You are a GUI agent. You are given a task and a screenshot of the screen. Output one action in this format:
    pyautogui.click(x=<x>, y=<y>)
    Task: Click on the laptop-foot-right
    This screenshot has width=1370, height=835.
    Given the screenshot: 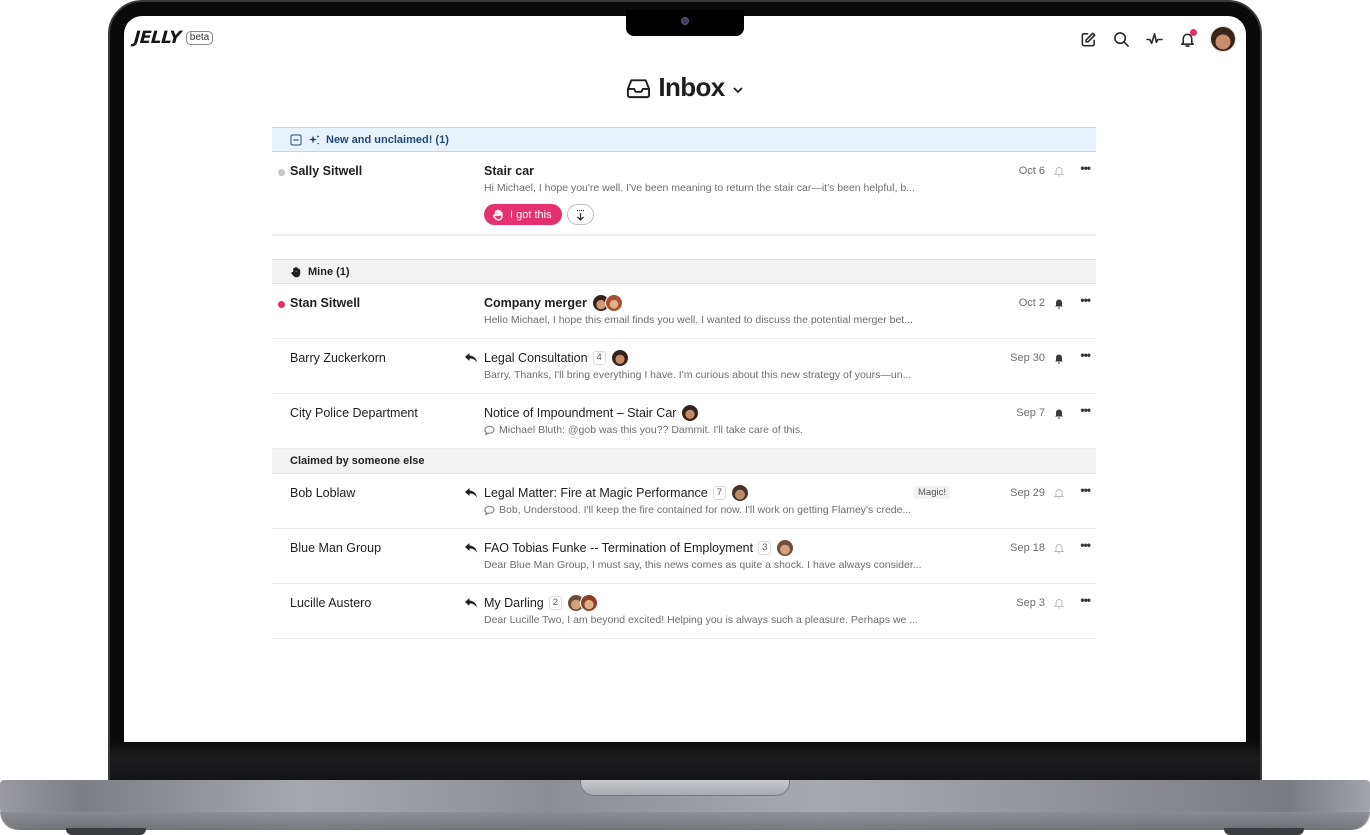 What is the action you would take?
    pyautogui.click(x=1264, y=831)
    